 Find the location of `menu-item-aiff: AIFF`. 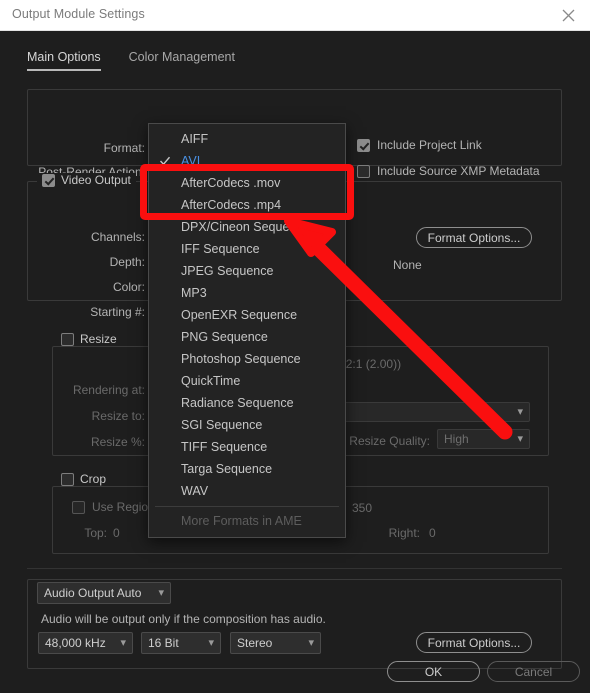

menu-item-aiff: AIFF is located at coordinates (247, 139).